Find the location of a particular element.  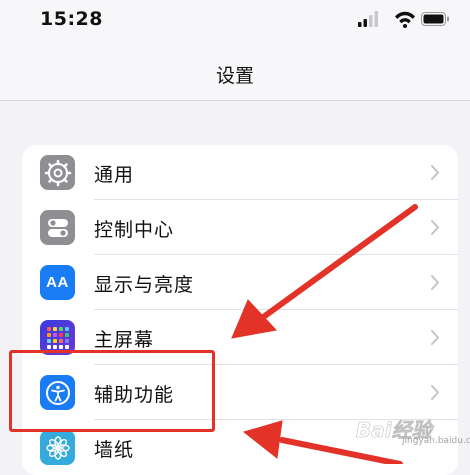

settings-item-general: 通用 is located at coordinates (240, 172).